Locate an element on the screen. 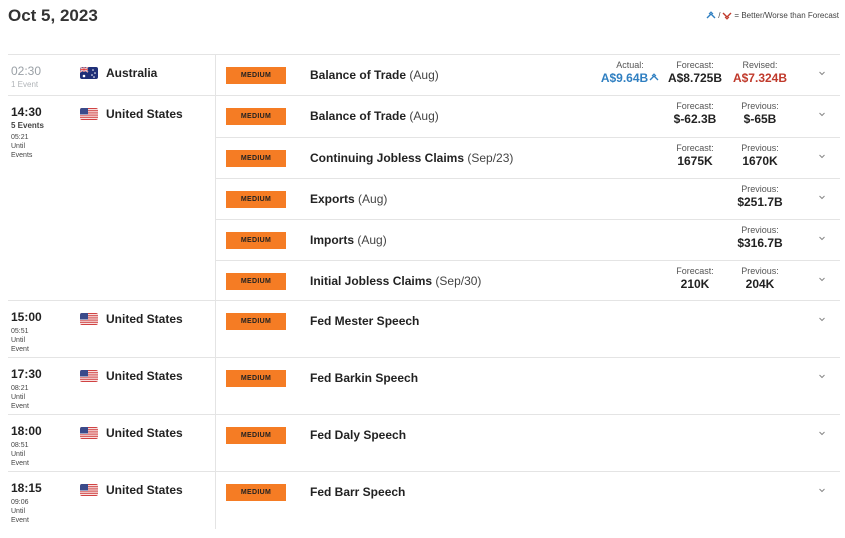 The image size is (845, 538). event-row: MEDIUM Fed Barkin Speech is located at coordinates (528, 386).